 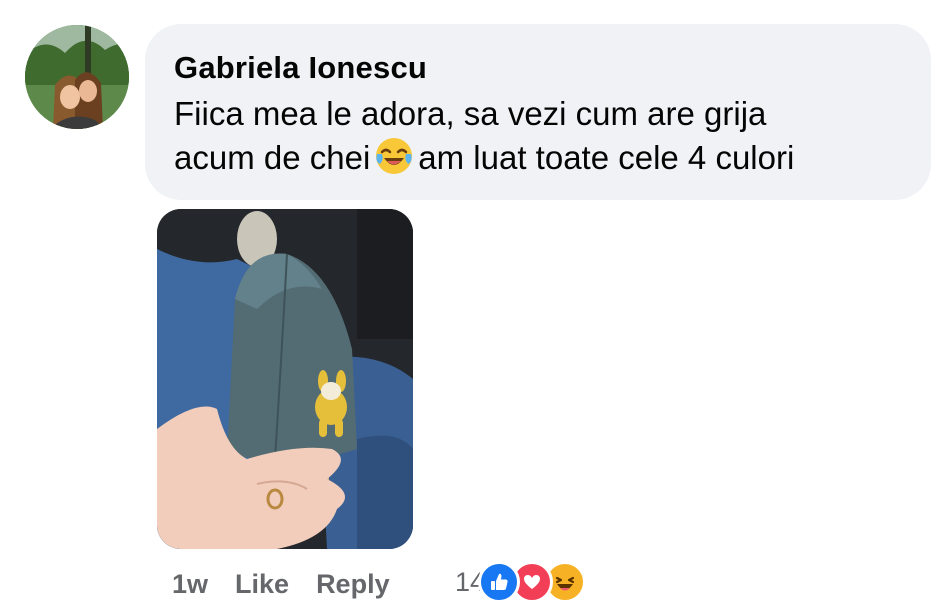 What do you see at coordinates (262, 584) in the screenshot?
I see `like-button: Like` at bounding box center [262, 584].